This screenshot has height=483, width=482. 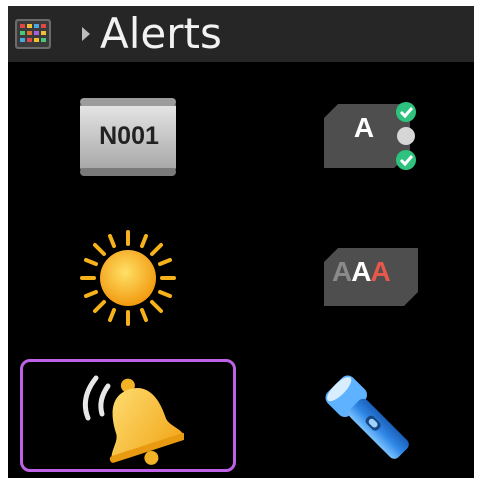 I want to click on sun-icon, so click(x=128, y=278).